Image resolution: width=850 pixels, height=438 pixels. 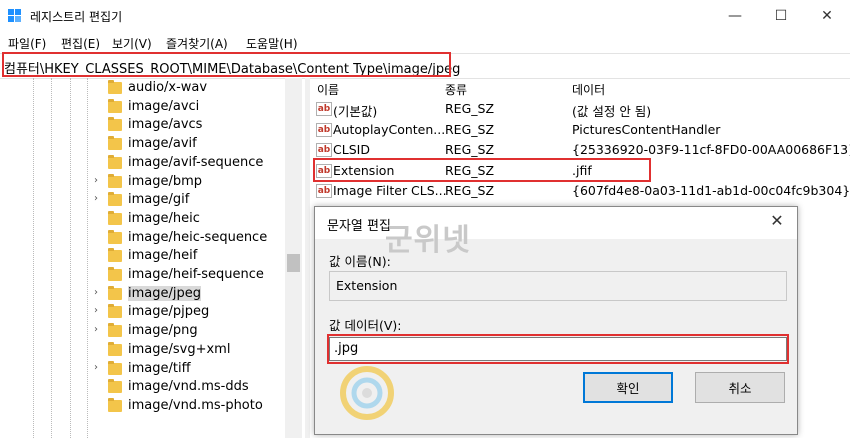 I want to click on value-data: {25336920-03F9-11cf-8FD0-00AA00686F13}, so click(x=711, y=149).